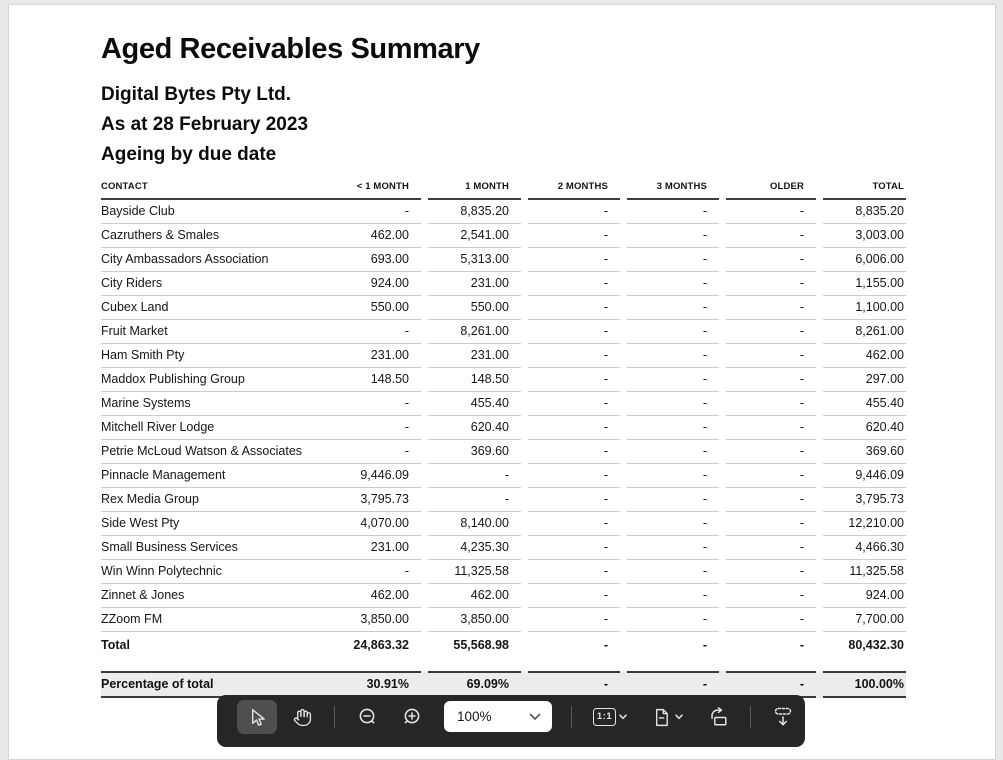 This screenshot has height=760, width=1003. What do you see at coordinates (679, 717) in the screenshot?
I see `chevron-down-icon` at bounding box center [679, 717].